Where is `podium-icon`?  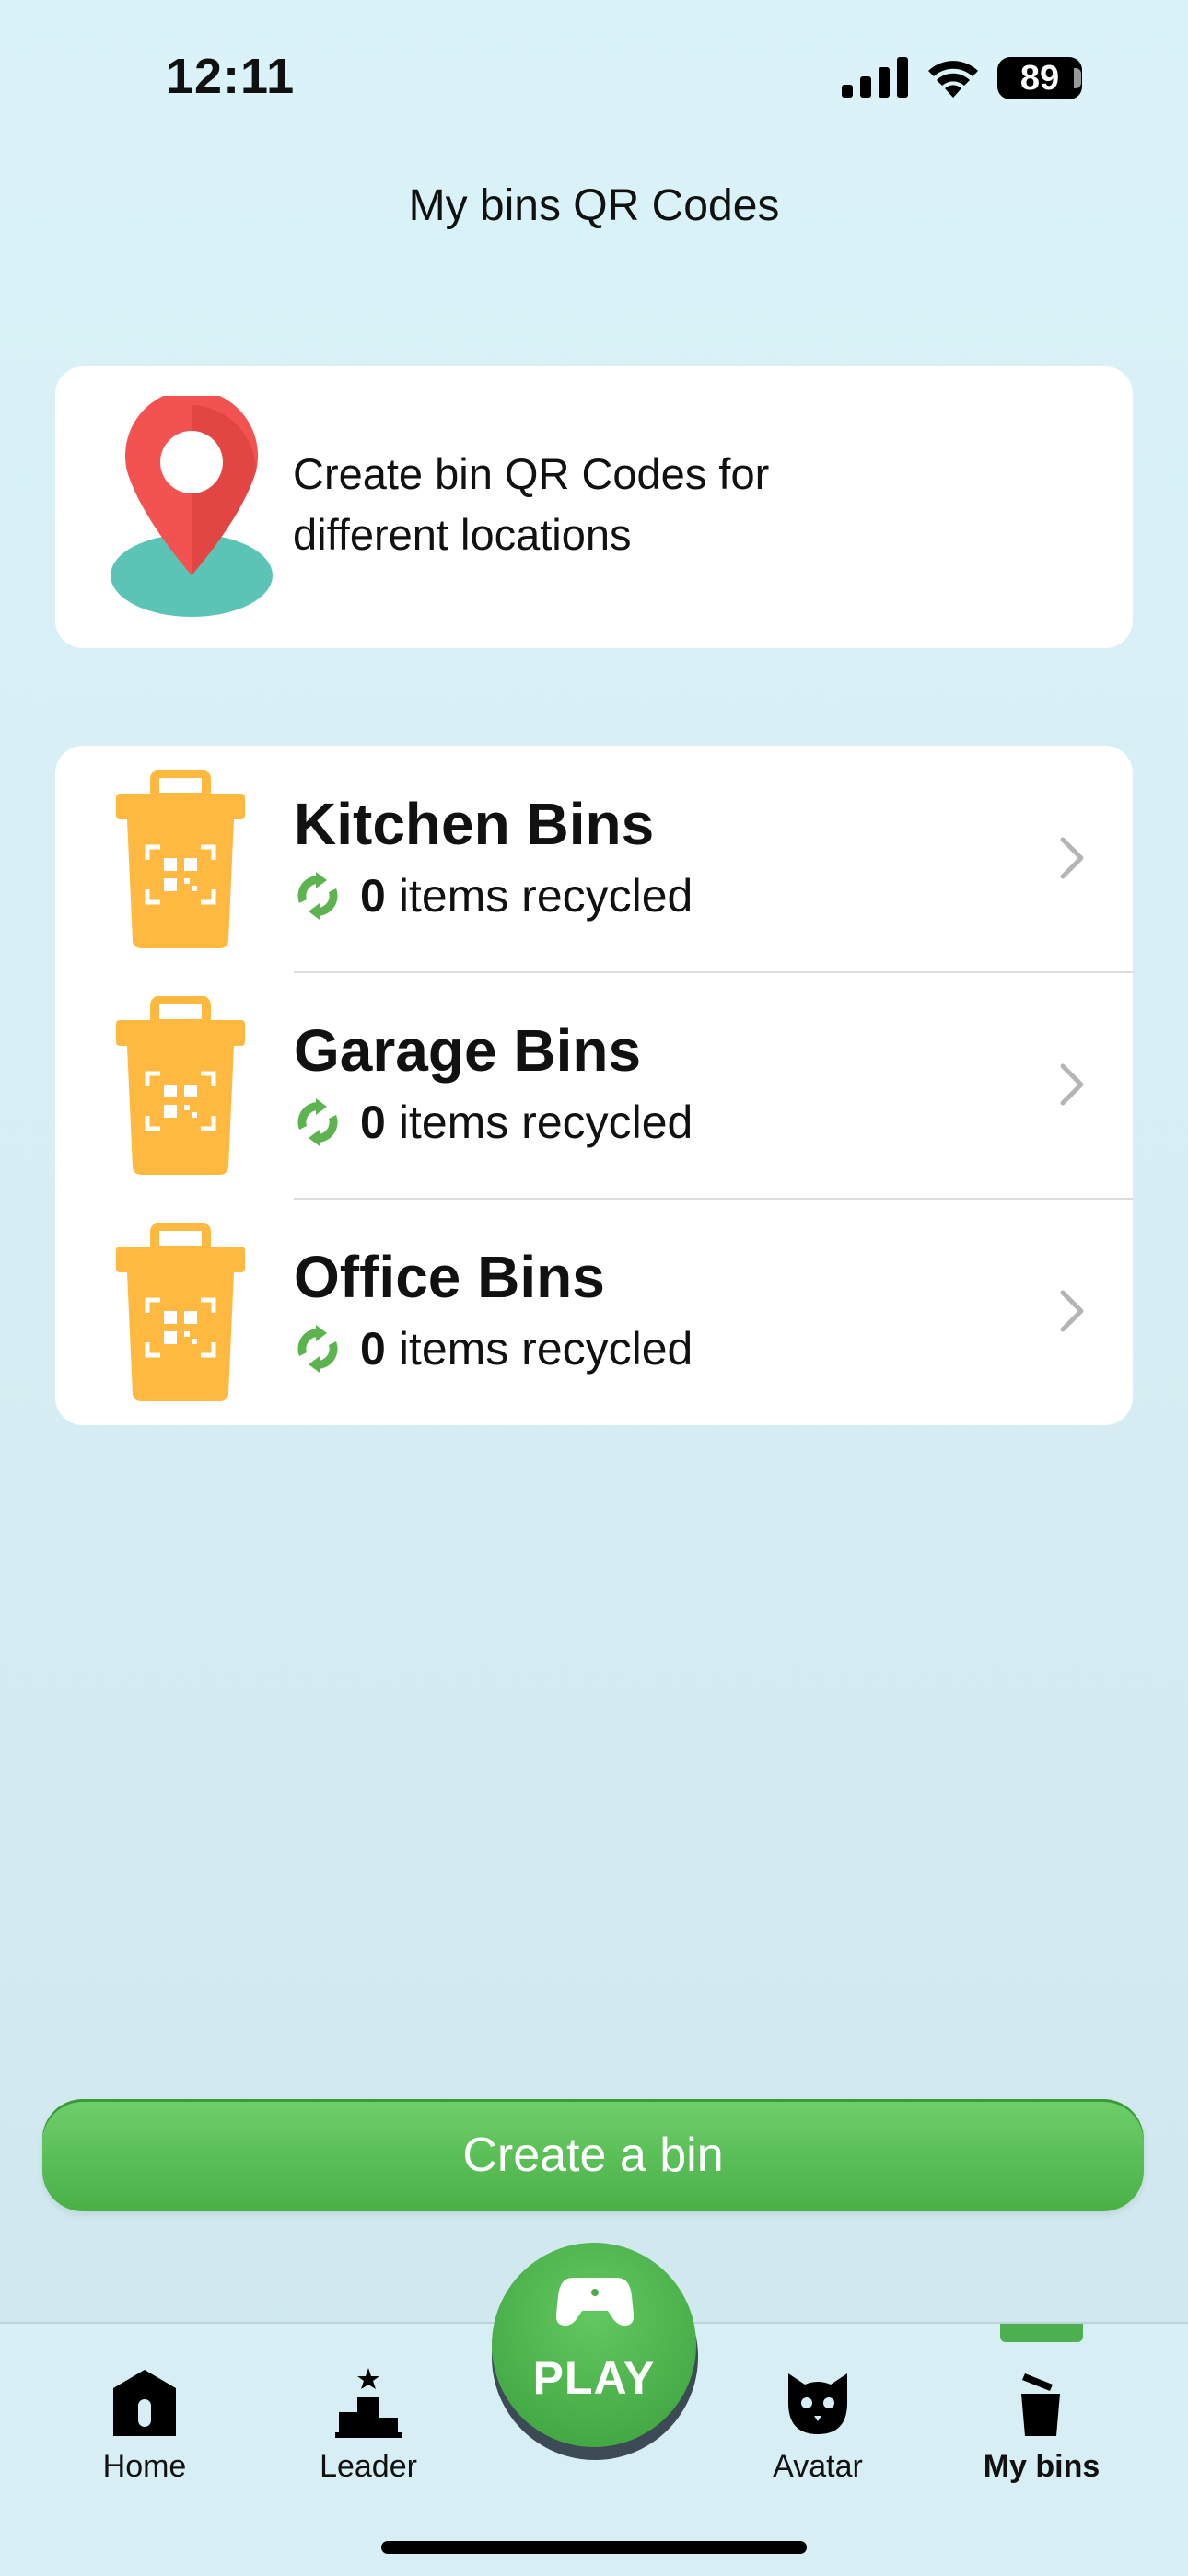
podium-icon is located at coordinates (369, 2403).